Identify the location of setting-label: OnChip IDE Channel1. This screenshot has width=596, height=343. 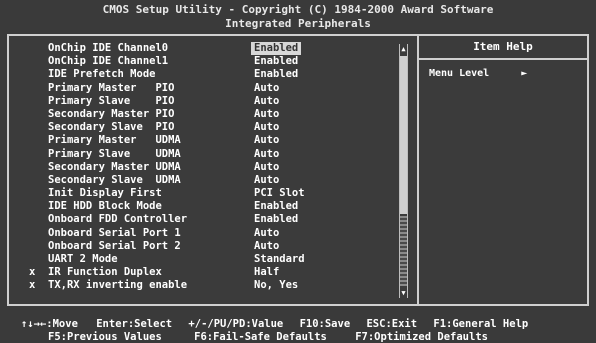
(108, 61).